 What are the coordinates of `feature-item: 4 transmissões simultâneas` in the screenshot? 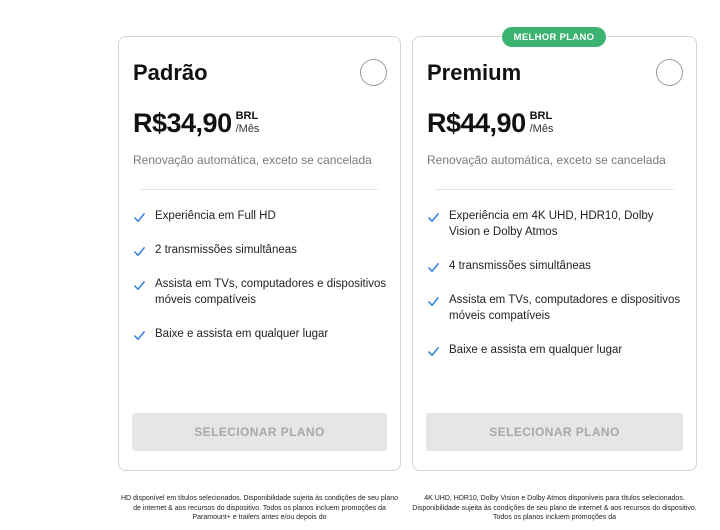 It's located at (556, 266).